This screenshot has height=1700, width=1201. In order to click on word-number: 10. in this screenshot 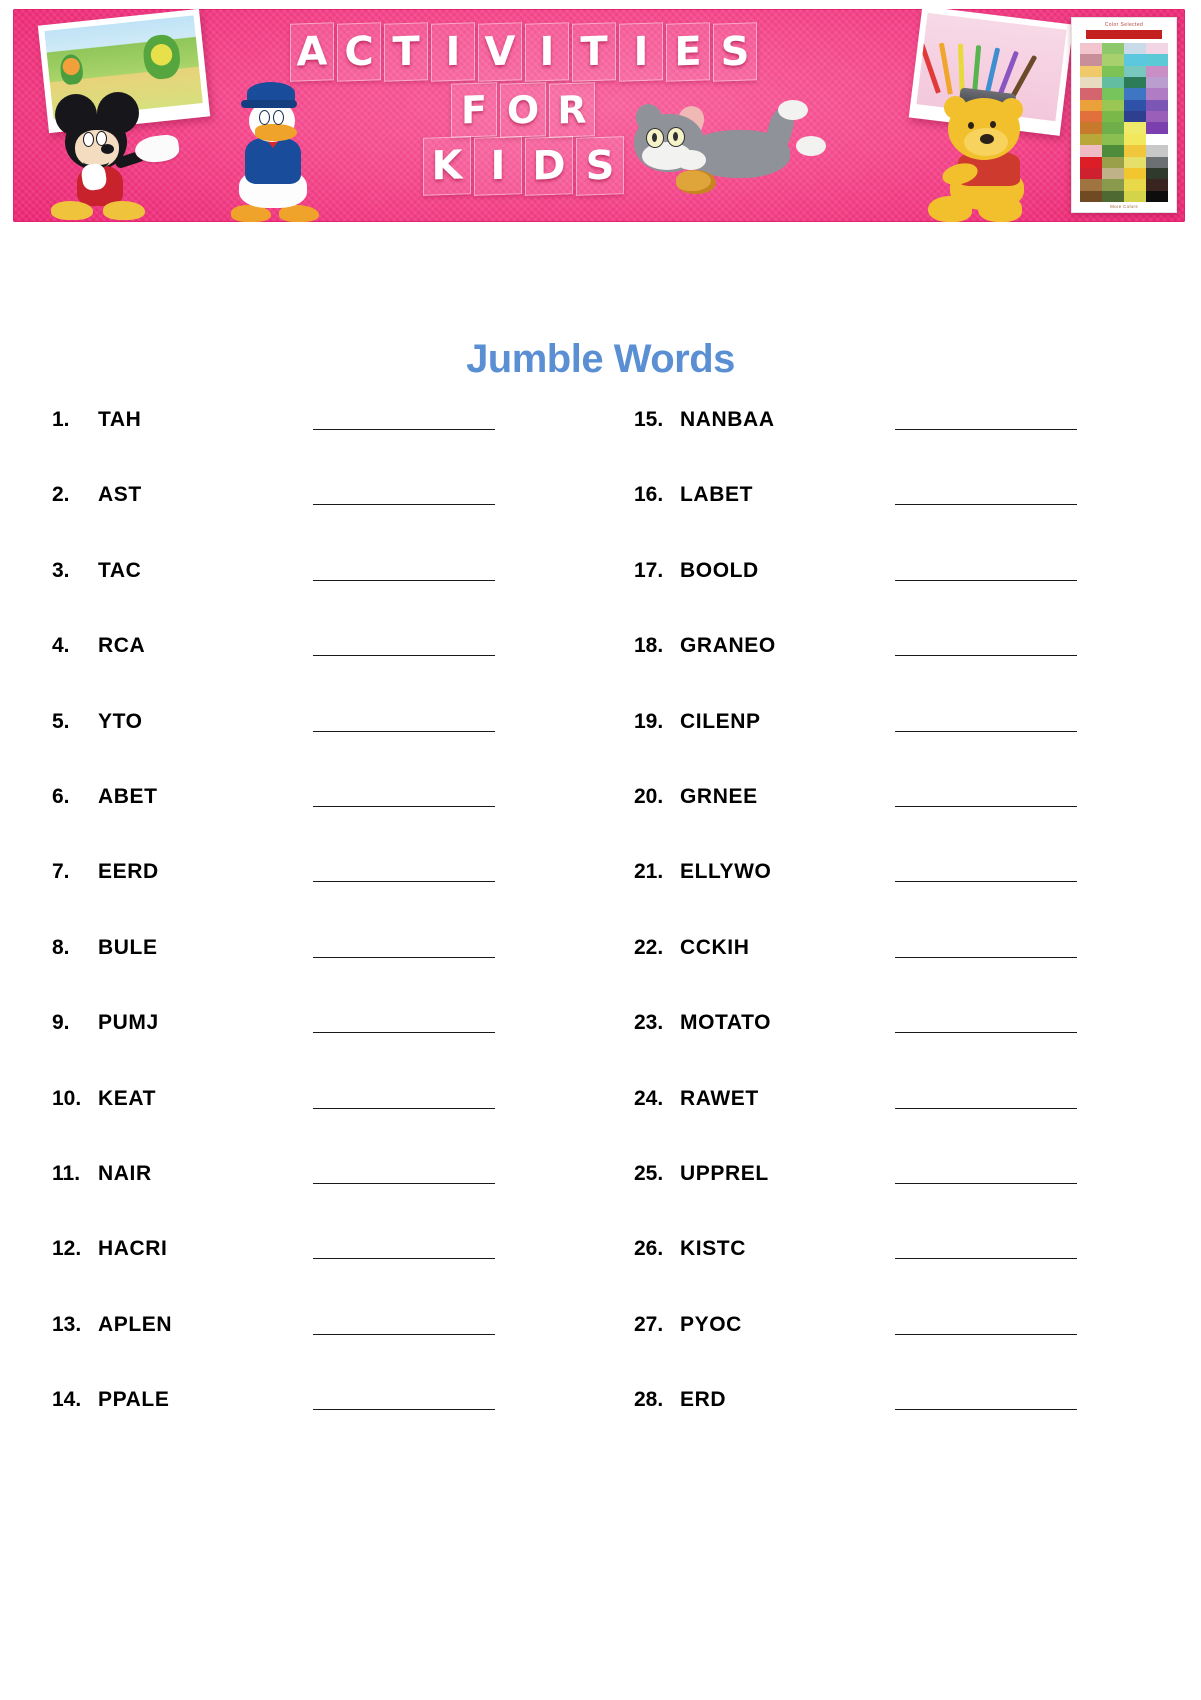, I will do `click(67, 1098)`.